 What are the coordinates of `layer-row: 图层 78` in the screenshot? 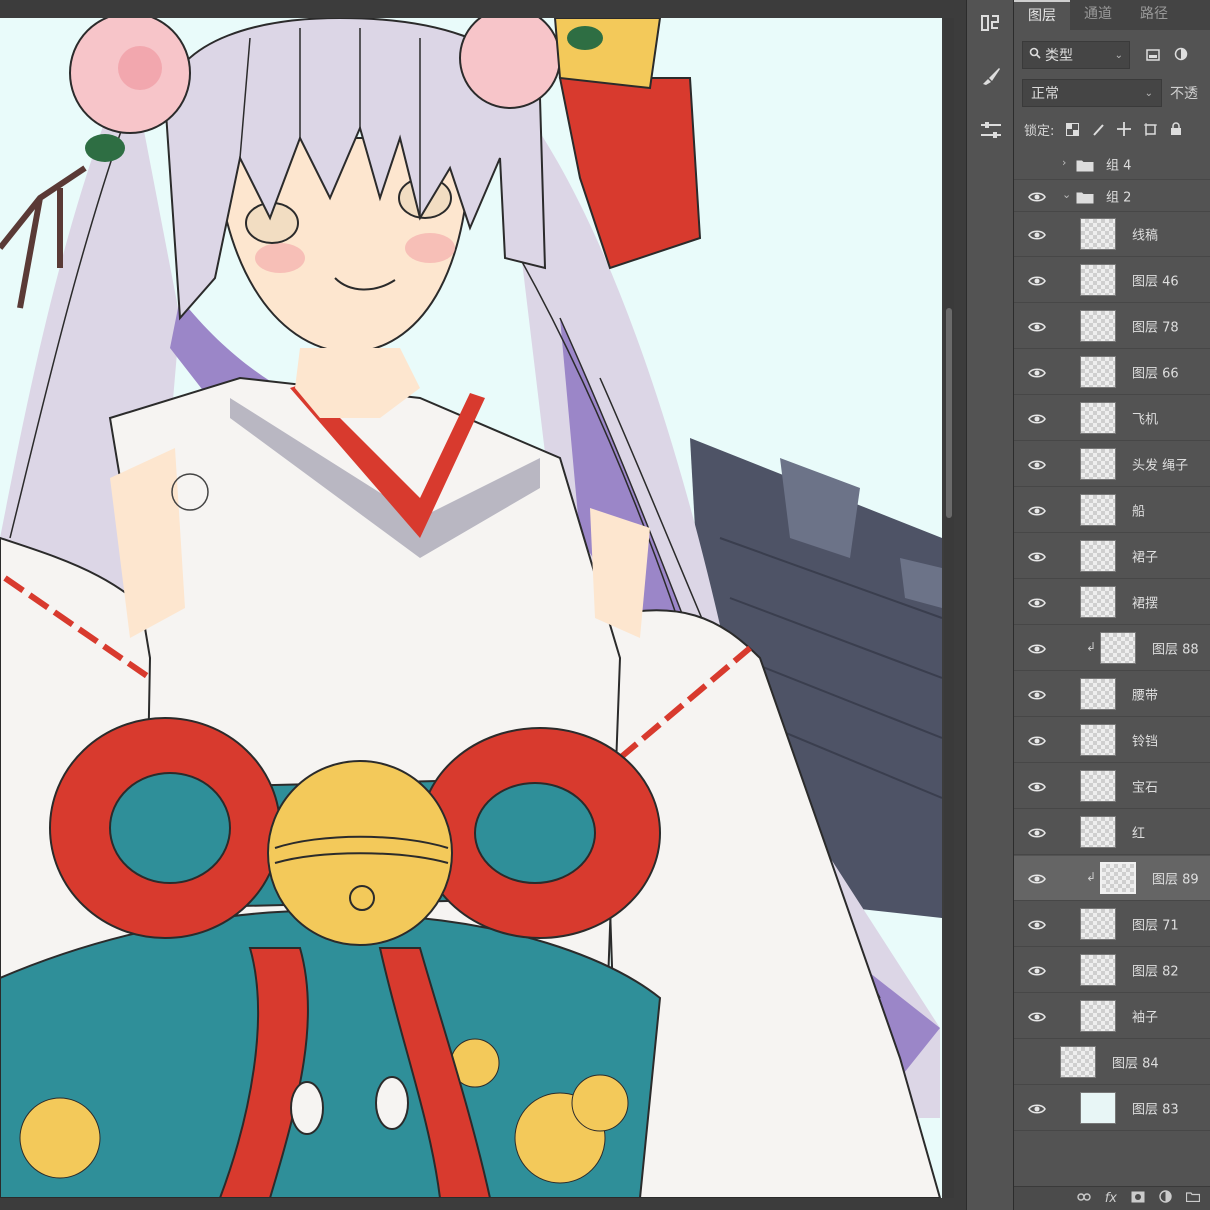 It's located at (1112, 326).